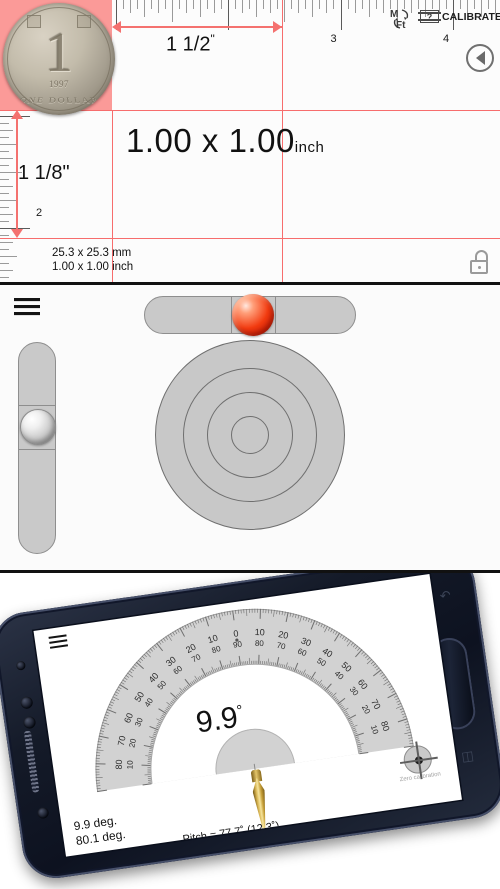 The image size is (500, 889). What do you see at coordinates (212, 639) in the screenshot?
I see `protractor-outer-number: 10` at bounding box center [212, 639].